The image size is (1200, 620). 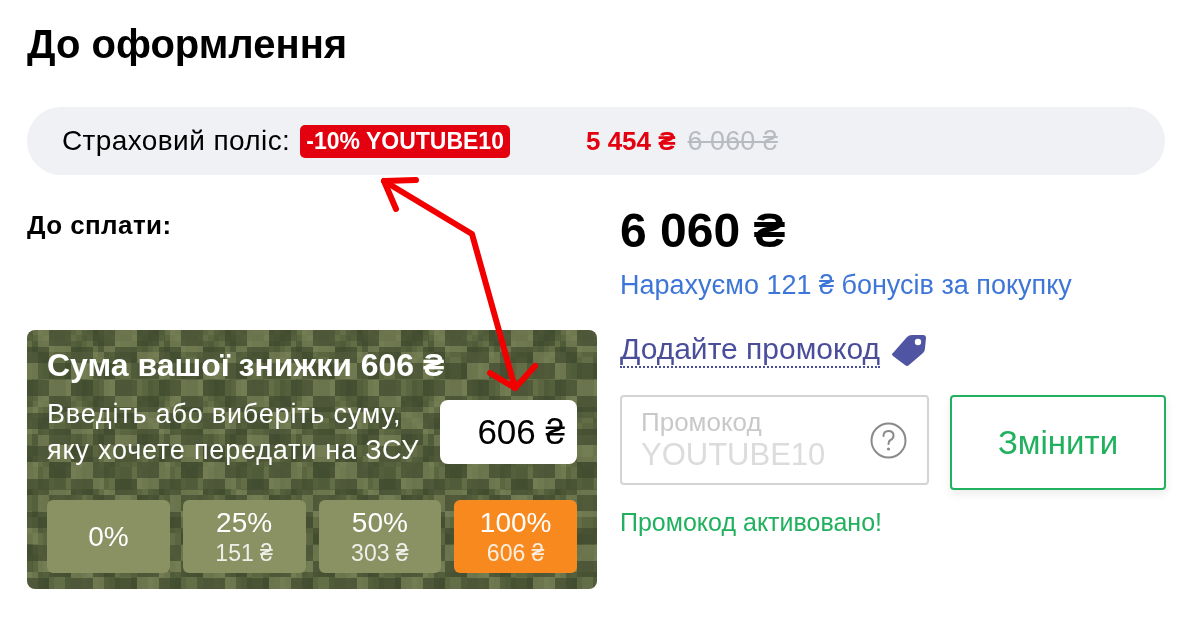 What do you see at coordinates (405, 141) in the screenshot?
I see `promo-code-tag: -10% YOUTUBE10` at bounding box center [405, 141].